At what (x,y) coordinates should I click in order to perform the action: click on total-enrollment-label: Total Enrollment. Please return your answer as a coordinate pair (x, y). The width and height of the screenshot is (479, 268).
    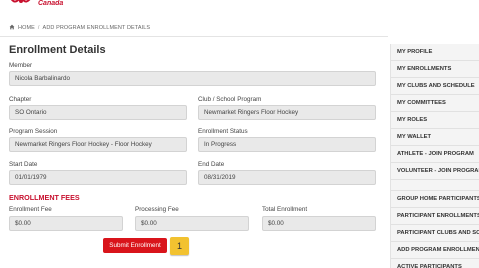
    Looking at the image, I should click on (285, 209).